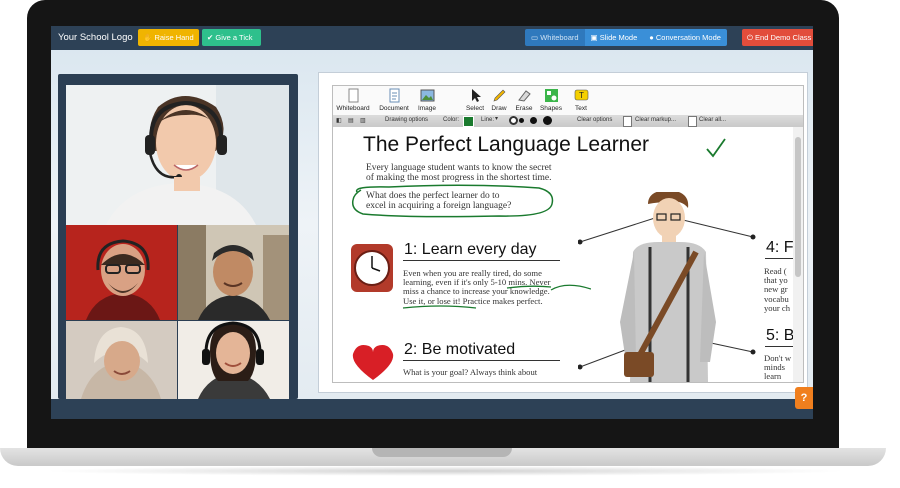 This screenshot has width=900, height=488. I want to click on lesson-title: The Perfect Language Learner, so click(506, 144).